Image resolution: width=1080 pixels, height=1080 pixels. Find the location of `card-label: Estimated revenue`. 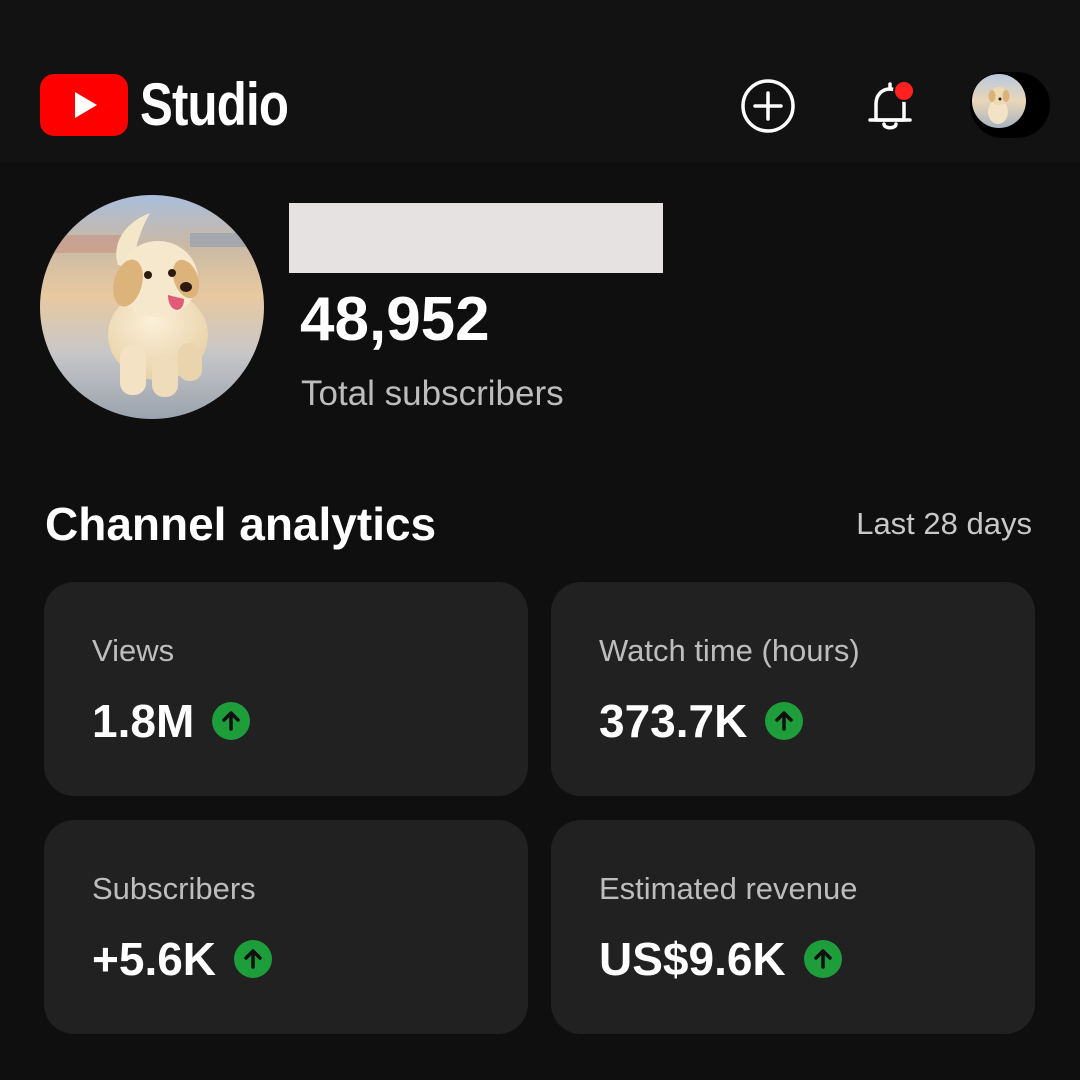

card-label: Estimated revenue is located at coordinates (728, 888).